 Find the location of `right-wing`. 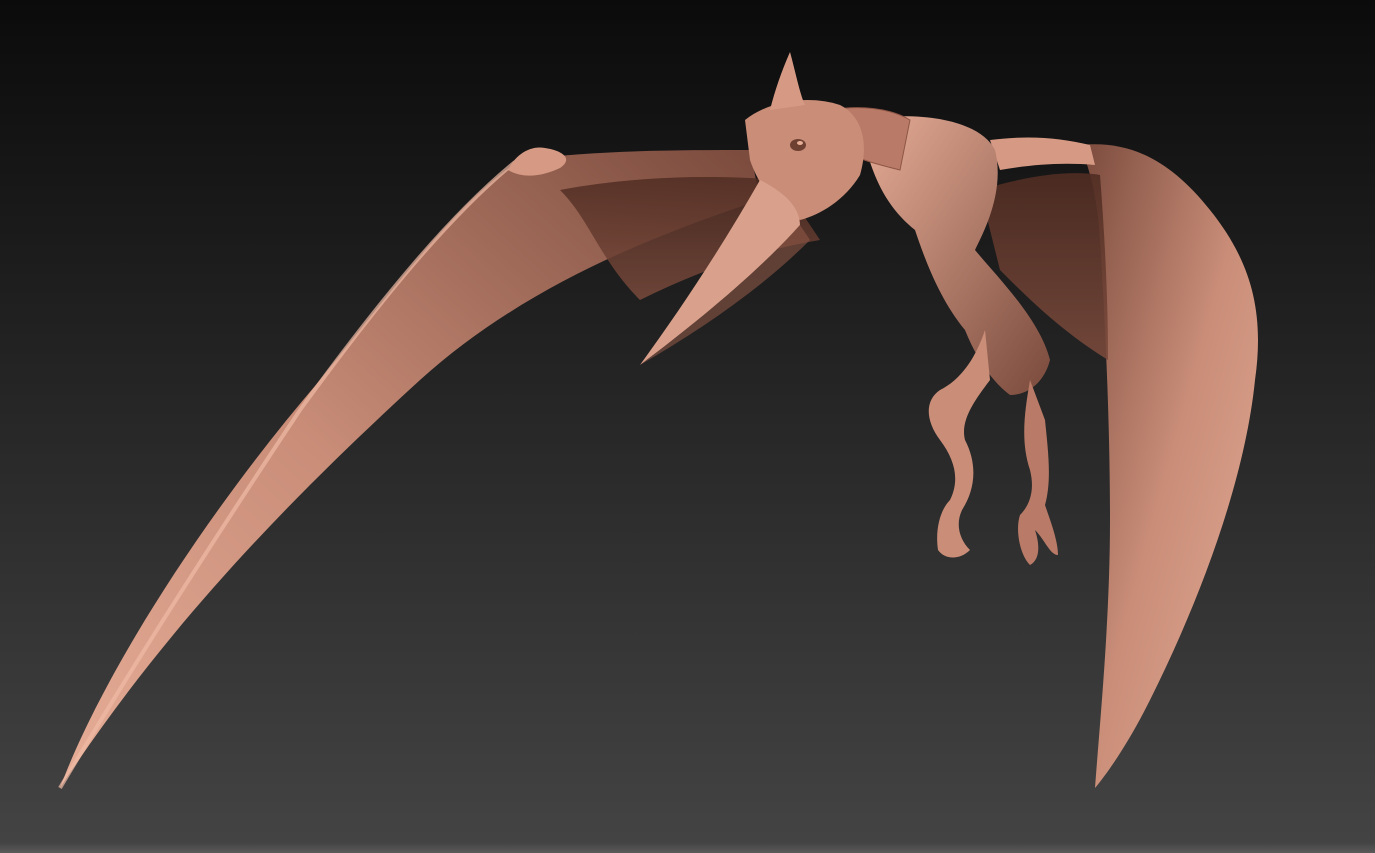

right-wing is located at coordinates (1169, 466).